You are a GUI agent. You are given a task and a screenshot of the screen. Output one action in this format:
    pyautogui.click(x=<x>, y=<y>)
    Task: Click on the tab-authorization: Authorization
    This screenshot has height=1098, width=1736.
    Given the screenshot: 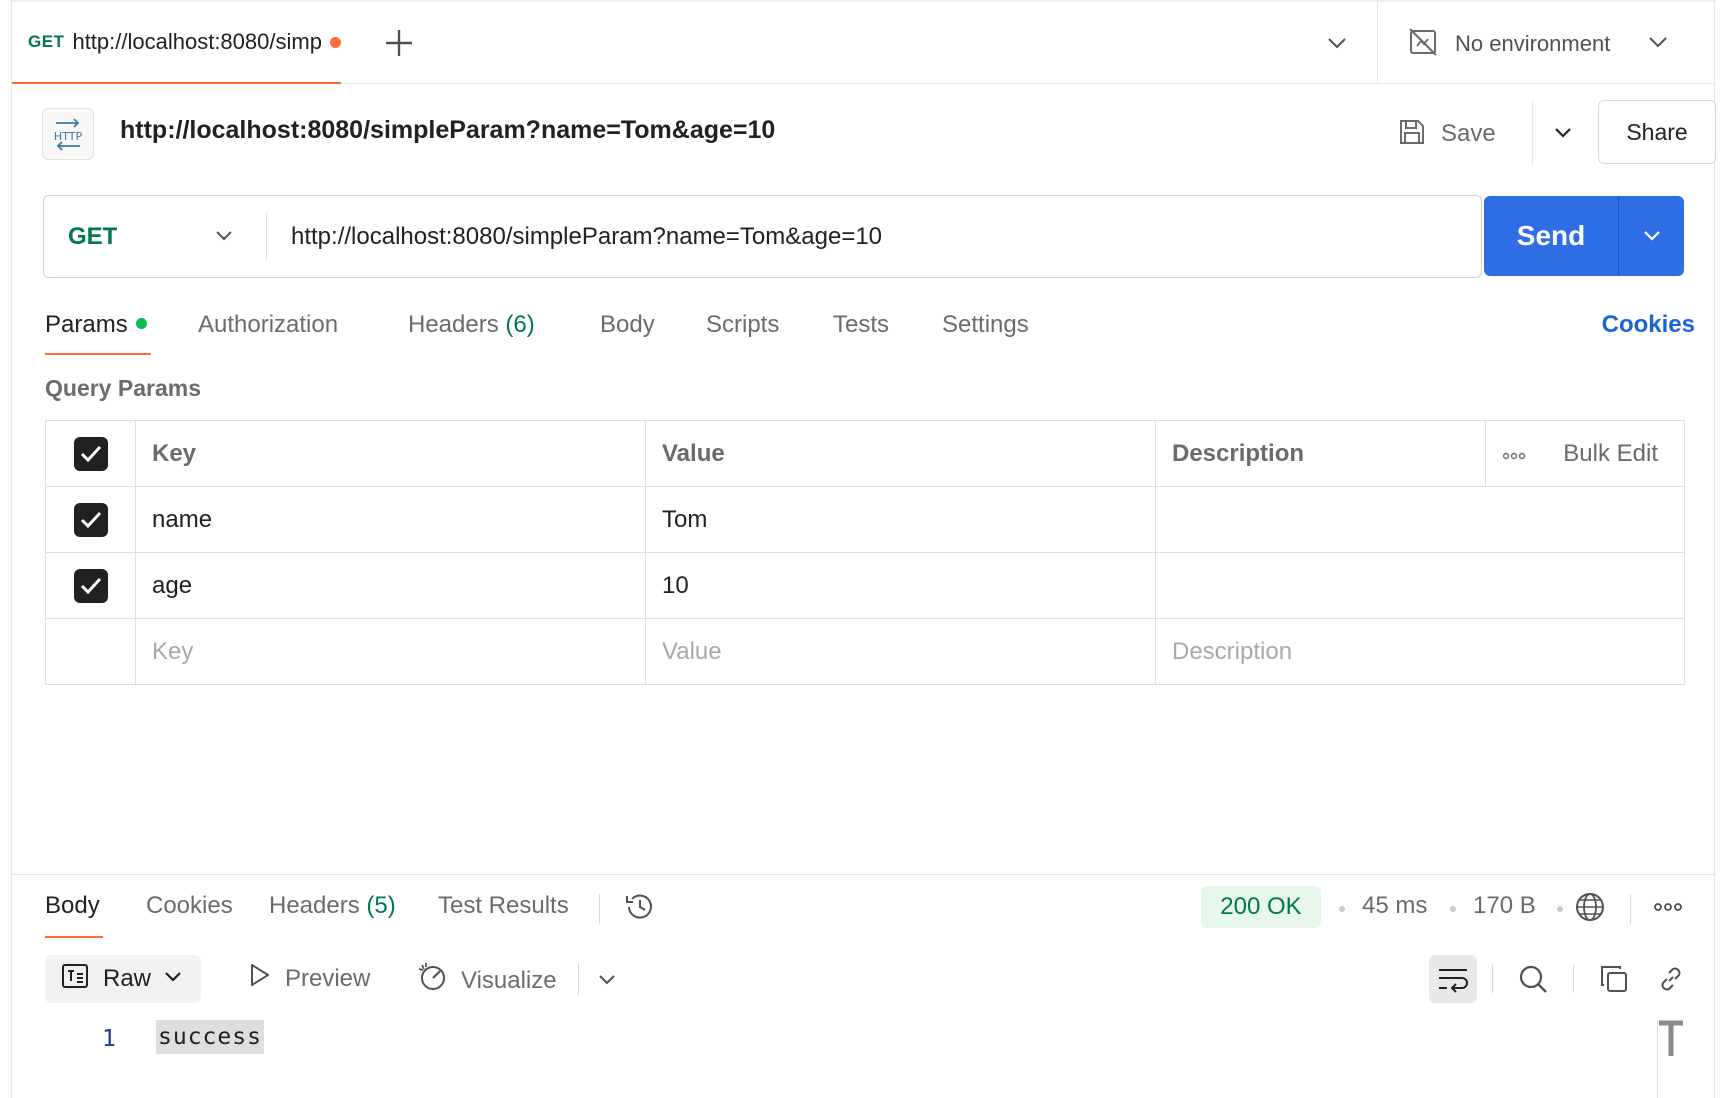 What is the action you would take?
    pyautogui.click(x=268, y=325)
    